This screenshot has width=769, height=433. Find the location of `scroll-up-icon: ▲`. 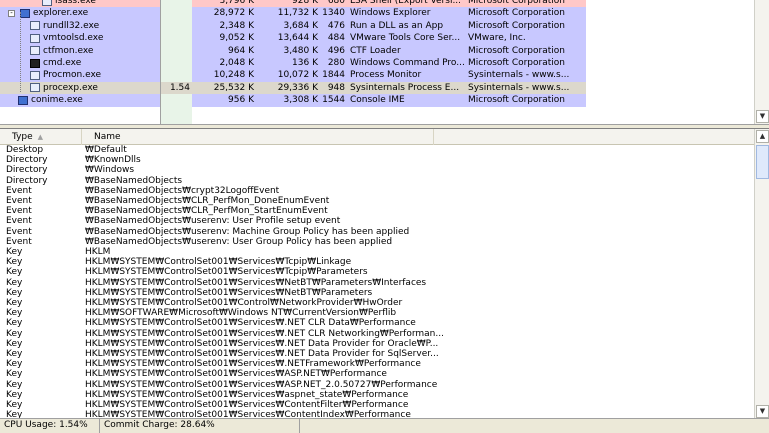

scroll-up-icon: ▲ is located at coordinates (762, 136).